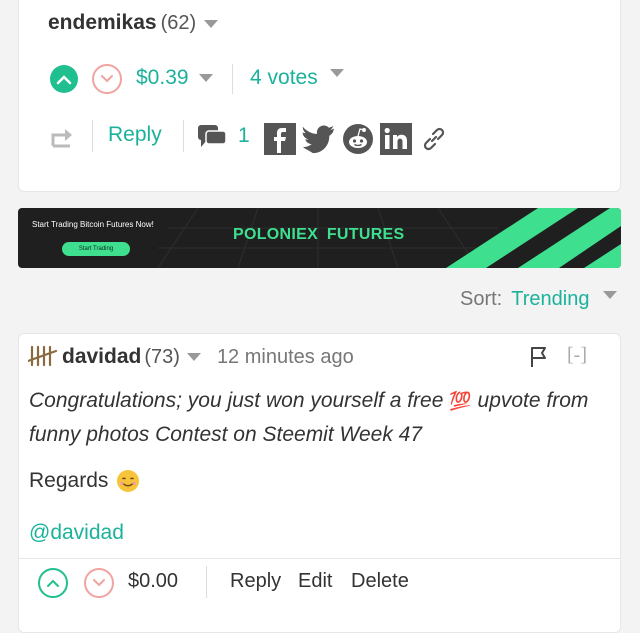 The height and width of the screenshot is (633, 640). What do you see at coordinates (178, 22) in the screenshot?
I see `post-author-reputation: (62)` at bounding box center [178, 22].